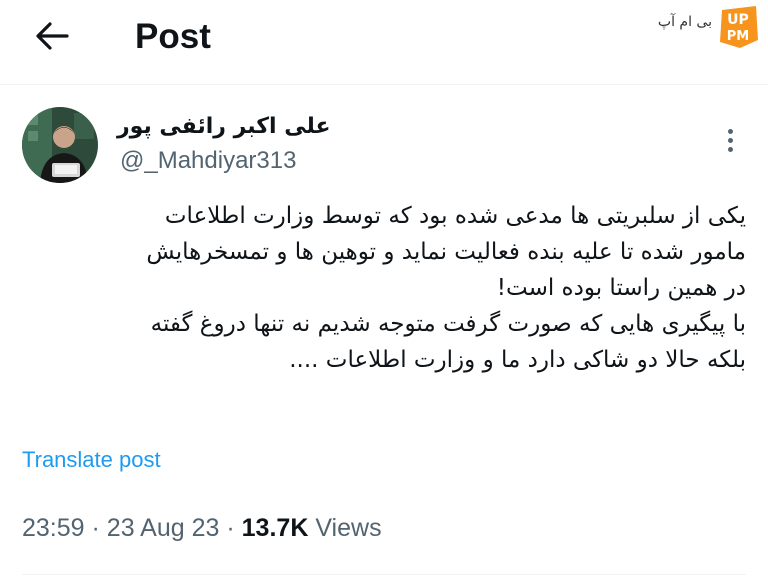 This screenshot has height=577, width=768. What do you see at coordinates (53, 528) in the screenshot?
I see `post-time: 23:59` at bounding box center [53, 528].